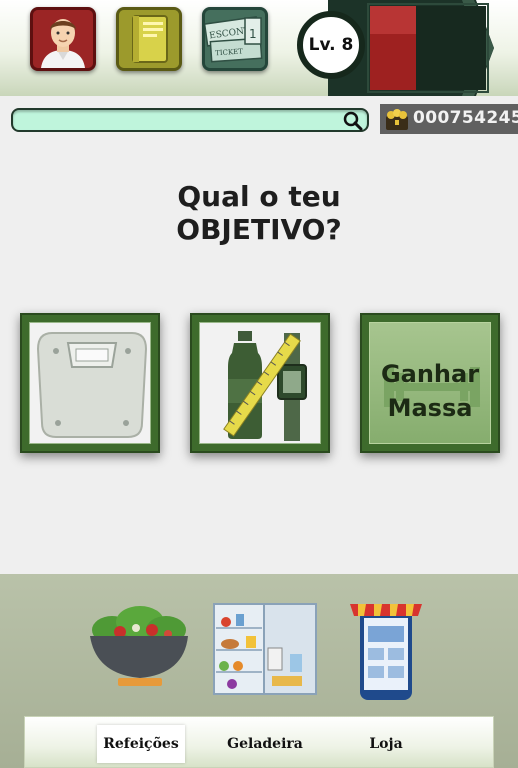 The width and height of the screenshot is (518, 768). I want to click on user-avatar-icon, so click(63, 39).